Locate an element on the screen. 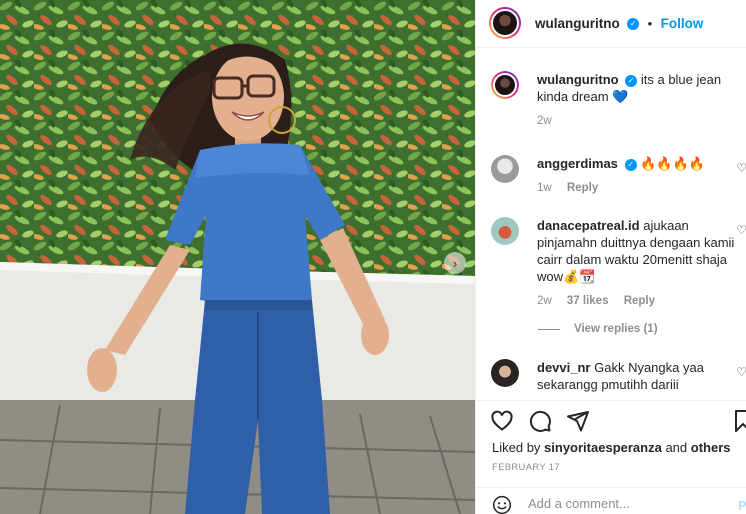 The image size is (746, 514). comment-username: devvi_nr is located at coordinates (563, 367).